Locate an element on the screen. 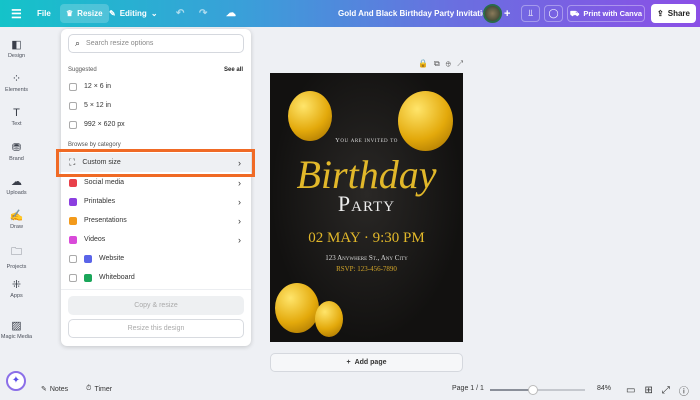 Image resolution: width=700 pixels, height=400 pixels. undo-icon: ↶ is located at coordinates (180, 13).